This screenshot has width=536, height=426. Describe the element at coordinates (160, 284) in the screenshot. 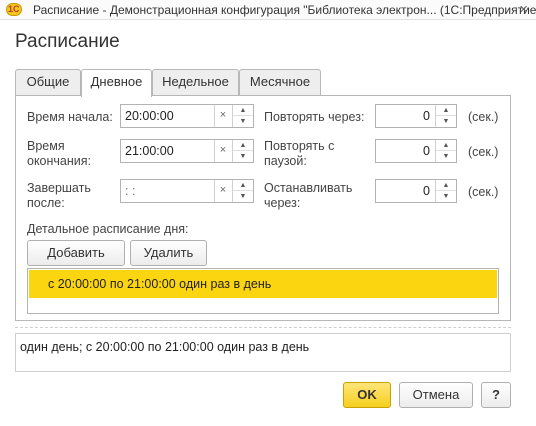

I see `list-item-text: с 20:00:00 по 21:00:00 один раз в день` at that location.